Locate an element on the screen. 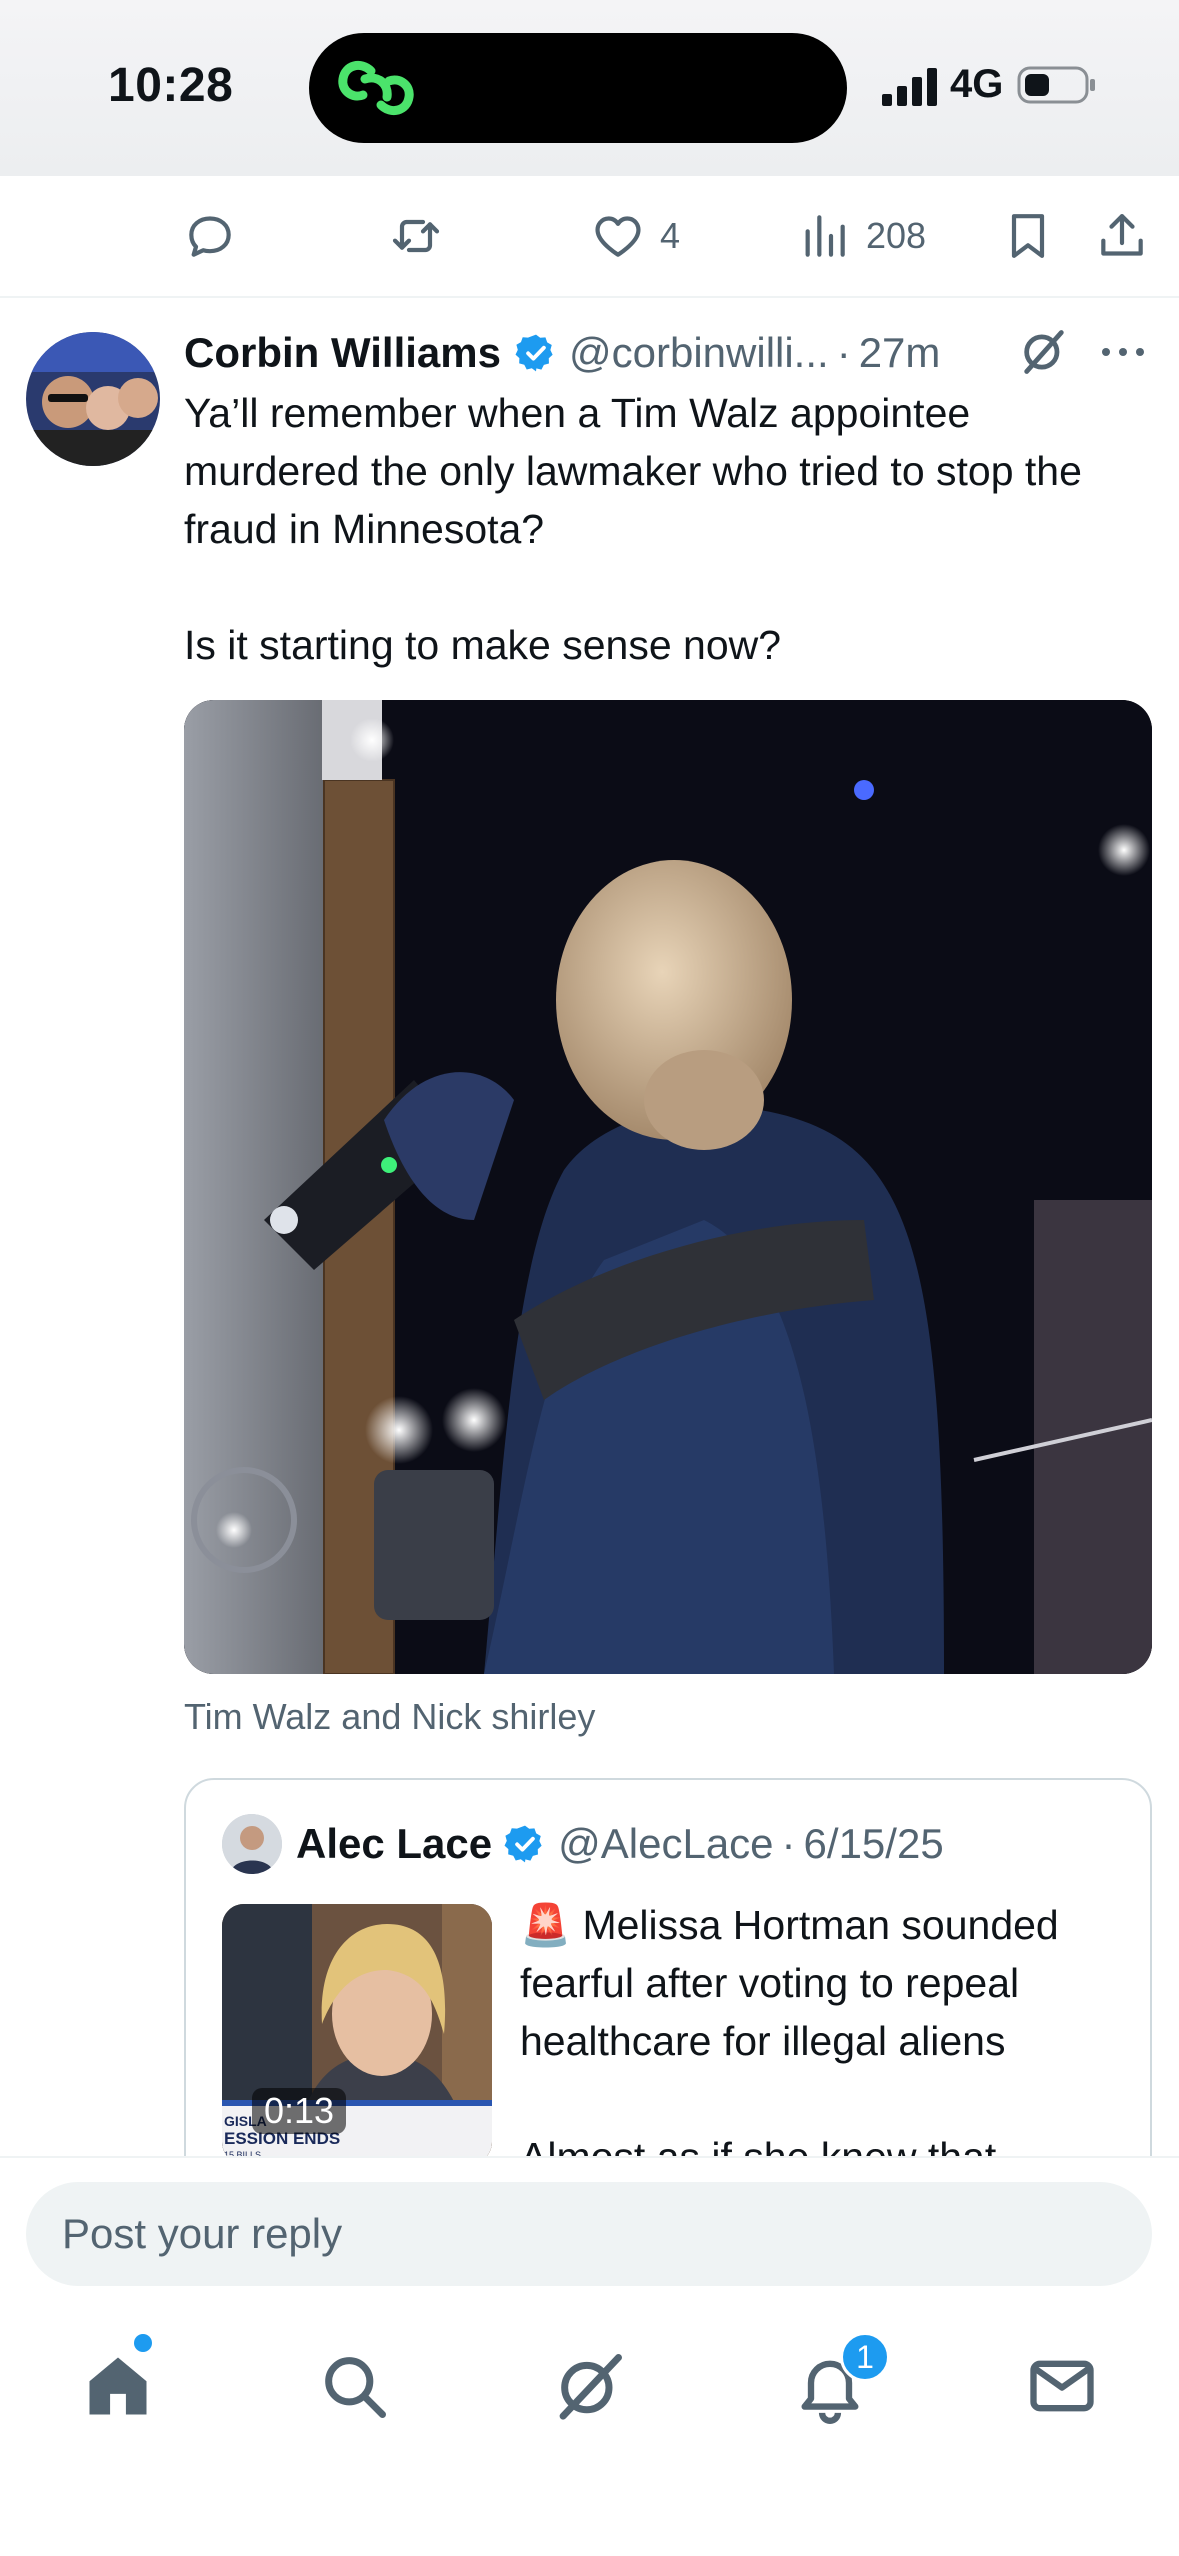  home-unread-dot is located at coordinates (143, 2343).